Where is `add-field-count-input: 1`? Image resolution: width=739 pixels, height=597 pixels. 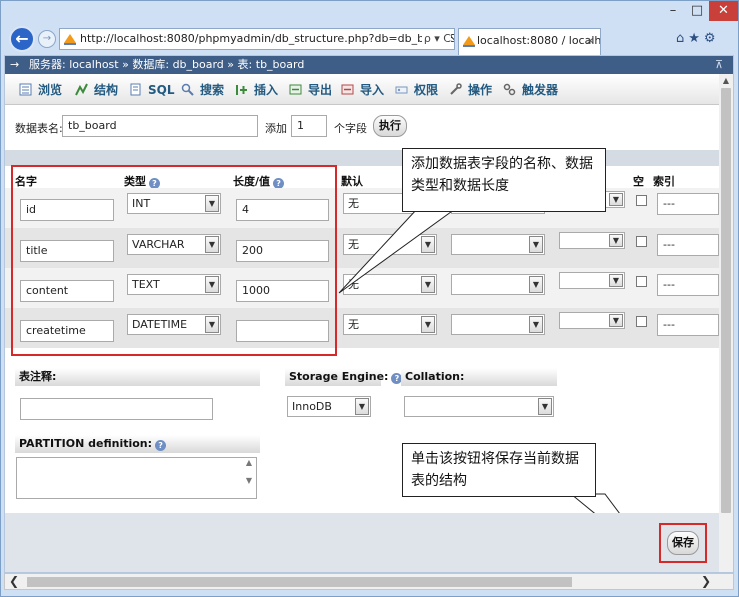
add-field-count-input: 1 is located at coordinates (309, 126).